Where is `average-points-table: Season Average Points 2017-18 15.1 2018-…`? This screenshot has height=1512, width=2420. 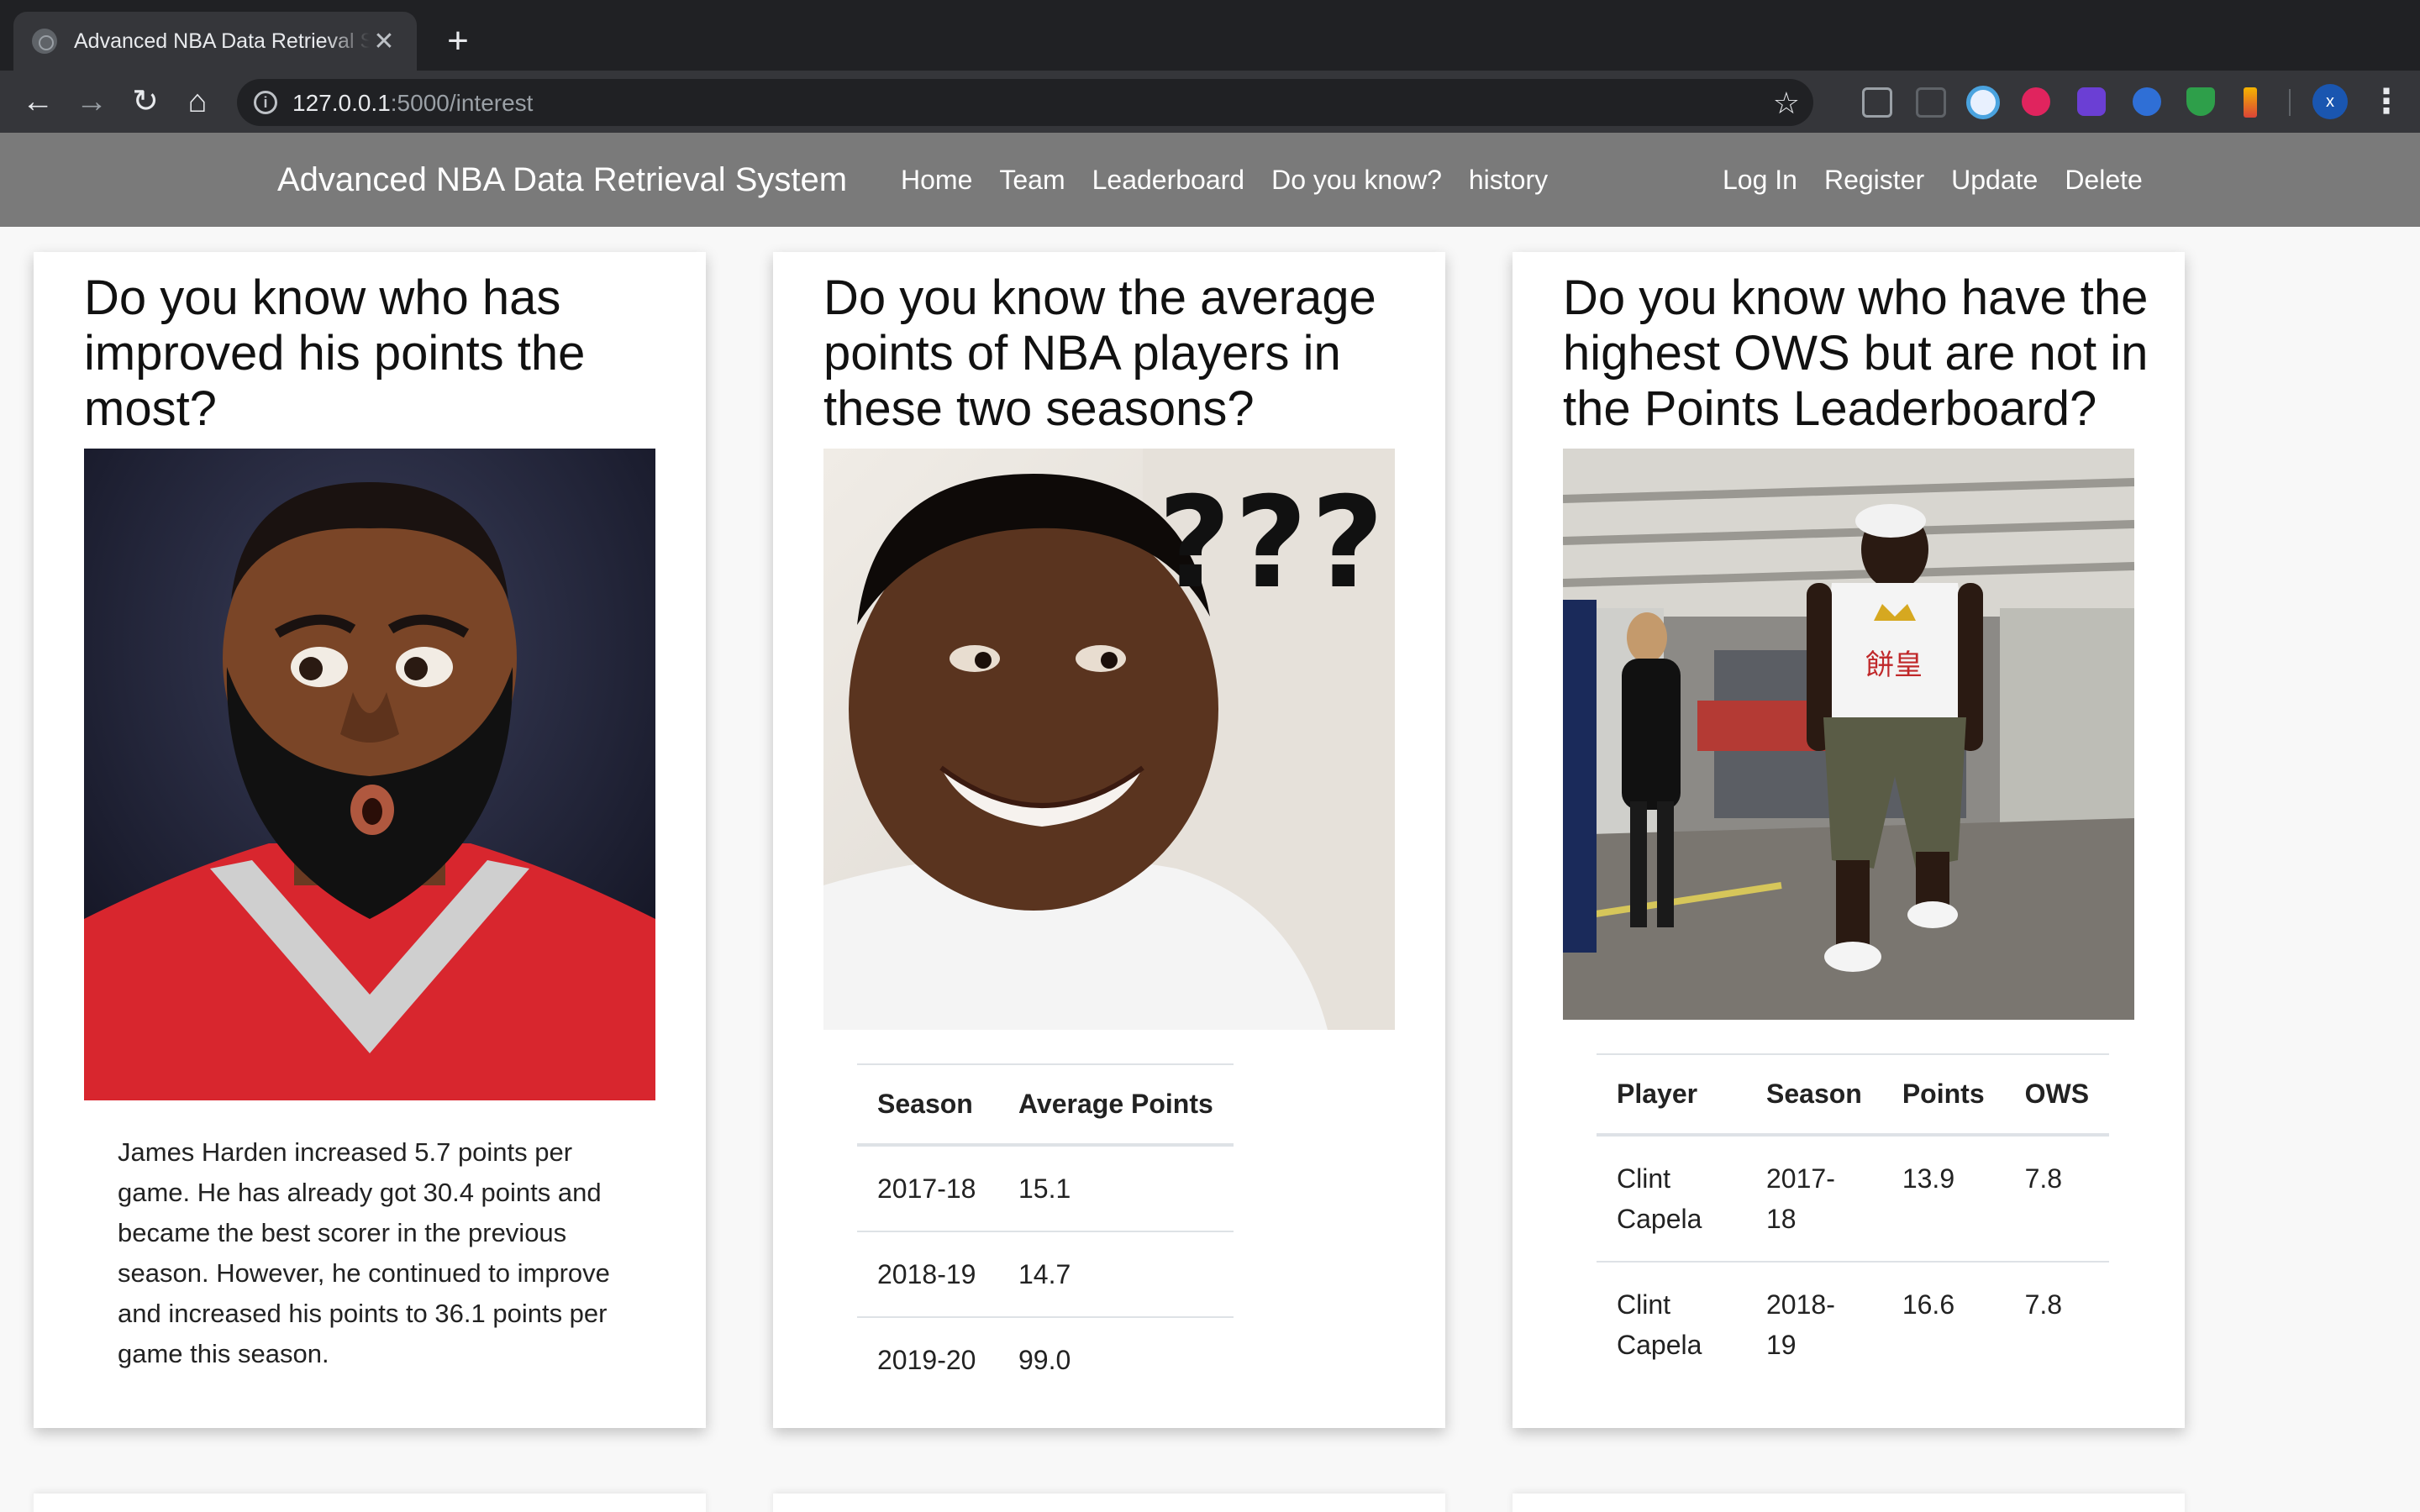
average-points-table: Season Average Points 2017-18 15.1 2018-… is located at coordinates (1045, 1232).